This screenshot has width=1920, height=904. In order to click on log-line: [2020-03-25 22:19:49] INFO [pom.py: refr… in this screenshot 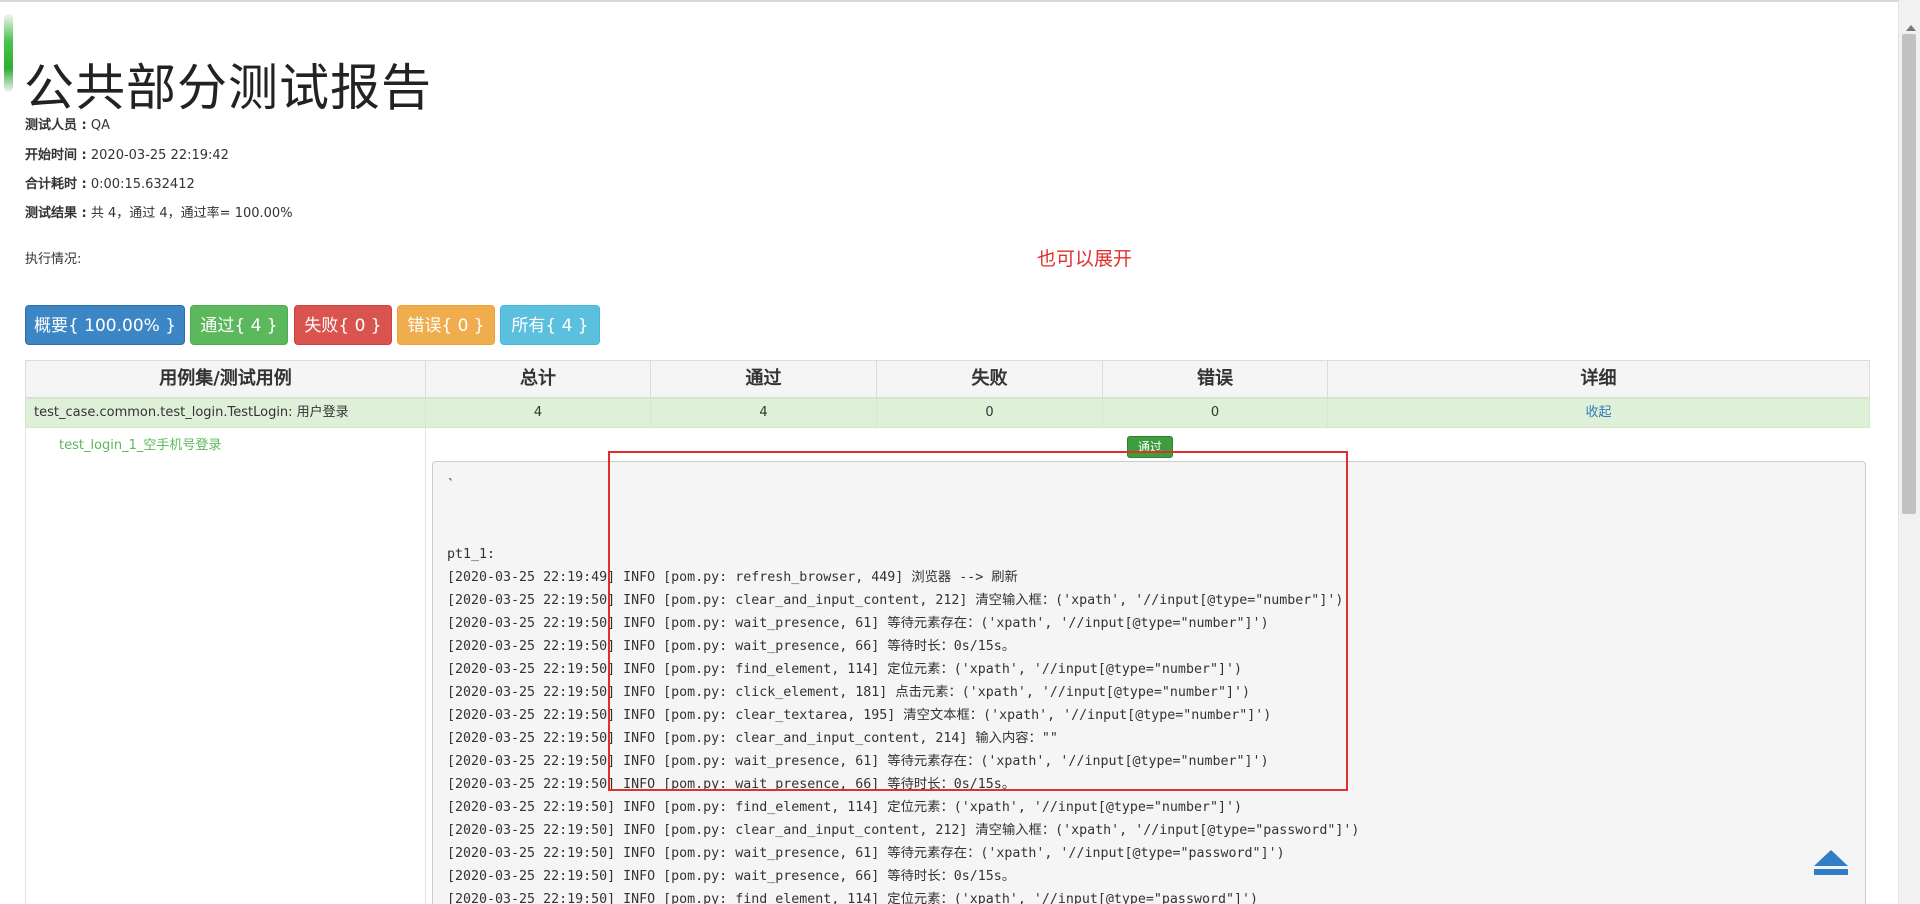, I will do `click(732, 577)`.